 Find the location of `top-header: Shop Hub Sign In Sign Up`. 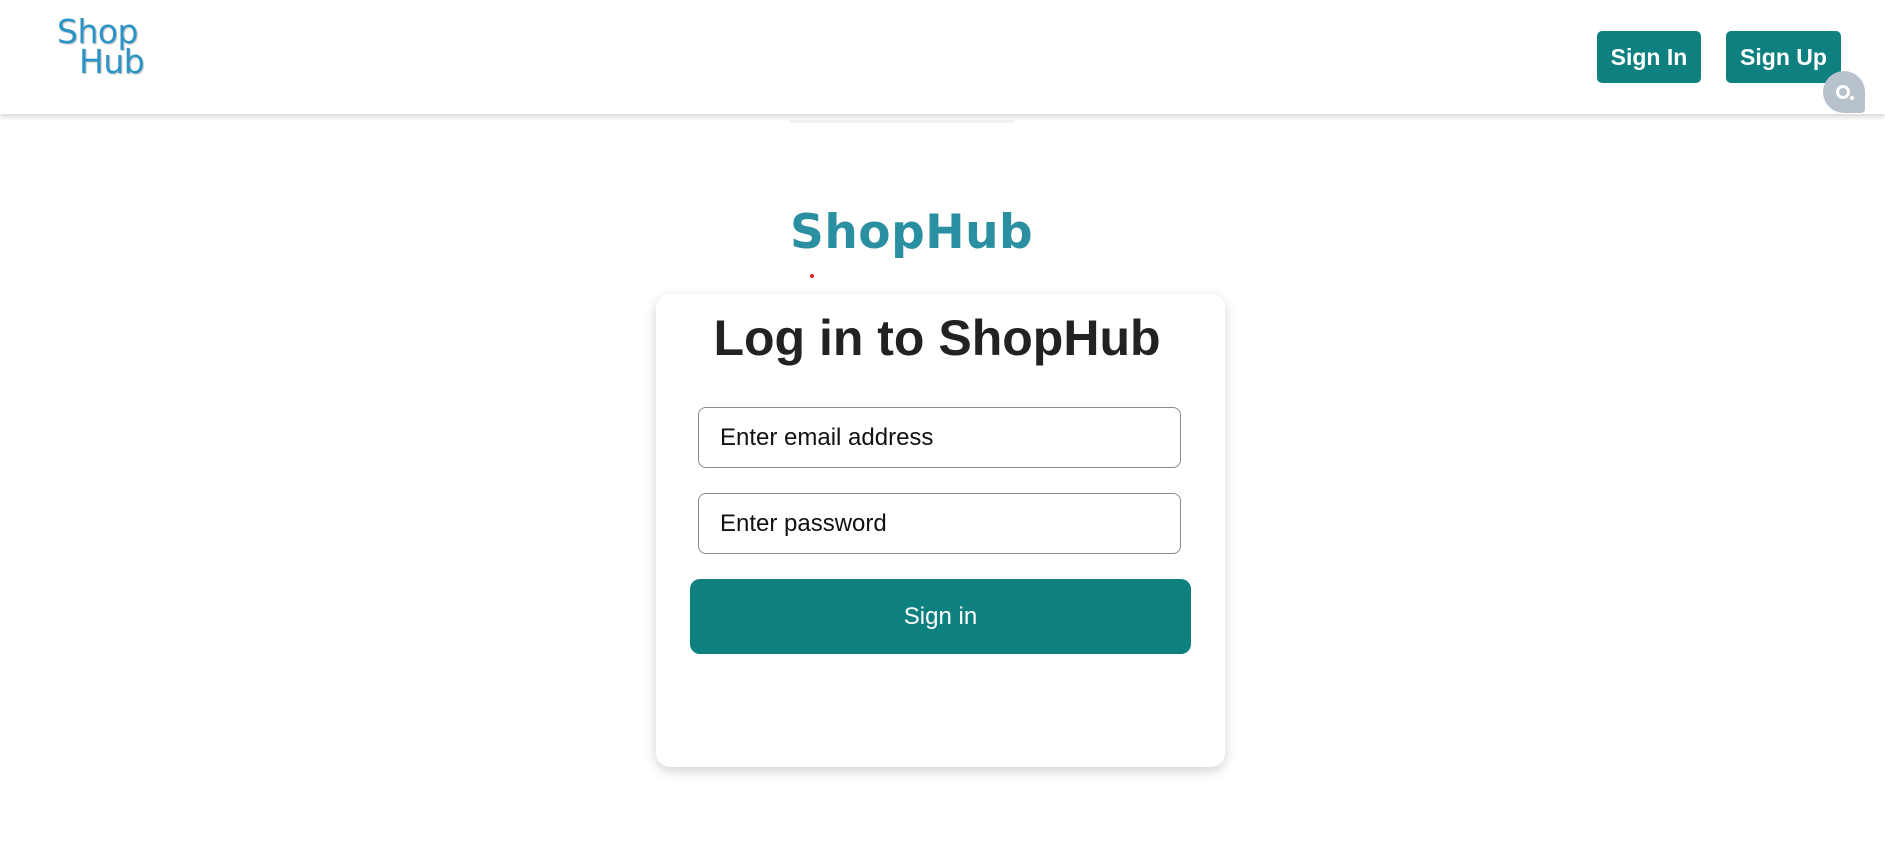

top-header: Shop Hub Sign In Sign Up is located at coordinates (942, 57).